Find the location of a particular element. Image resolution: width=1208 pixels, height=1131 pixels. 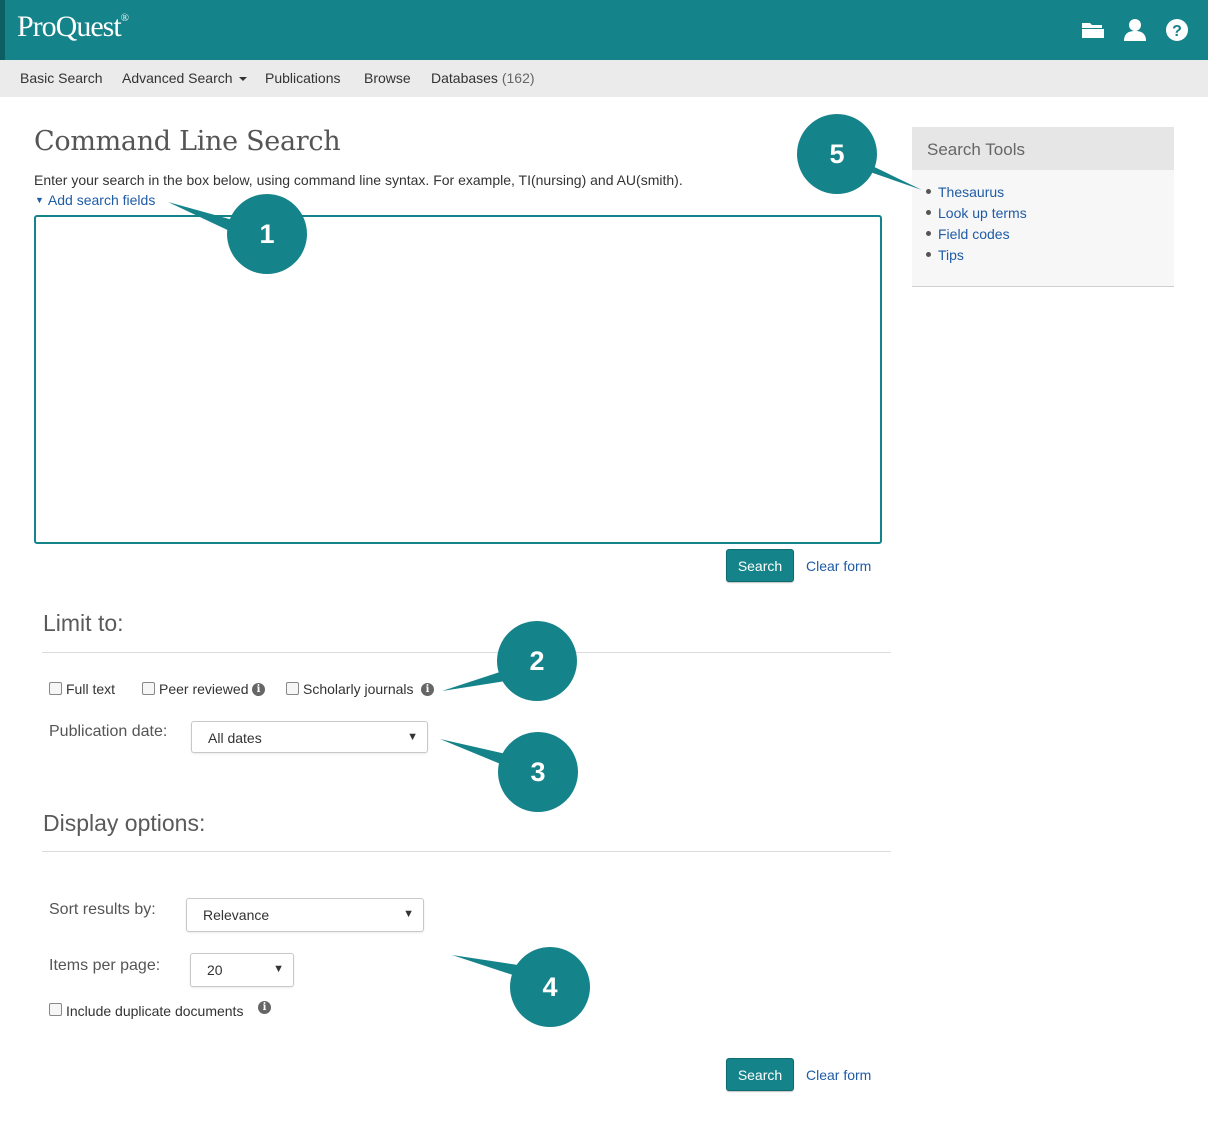

callout-3-pointer is located at coordinates (473, 752).